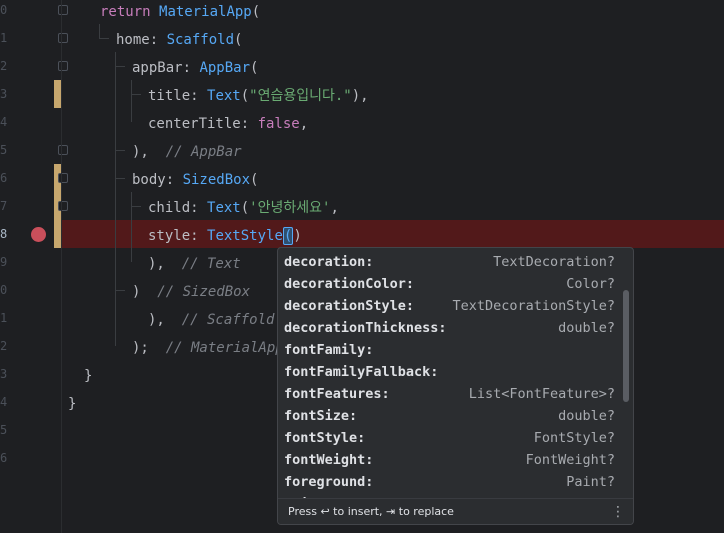  I want to click on completion-footer: Press ↩ to insert, ⇥ to replace, so click(455, 511).